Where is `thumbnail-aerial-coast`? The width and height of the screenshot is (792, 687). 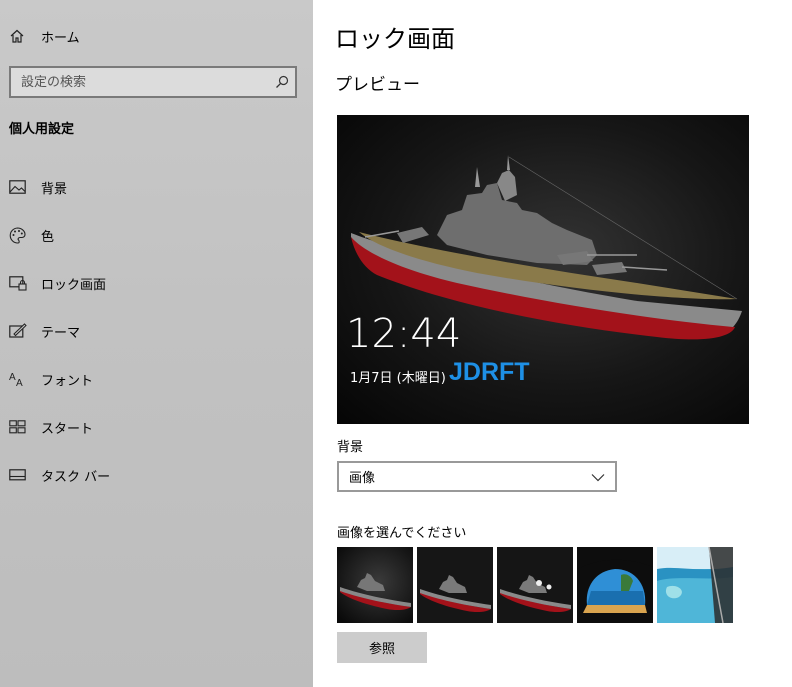
thumbnail-aerial-coast is located at coordinates (695, 585).